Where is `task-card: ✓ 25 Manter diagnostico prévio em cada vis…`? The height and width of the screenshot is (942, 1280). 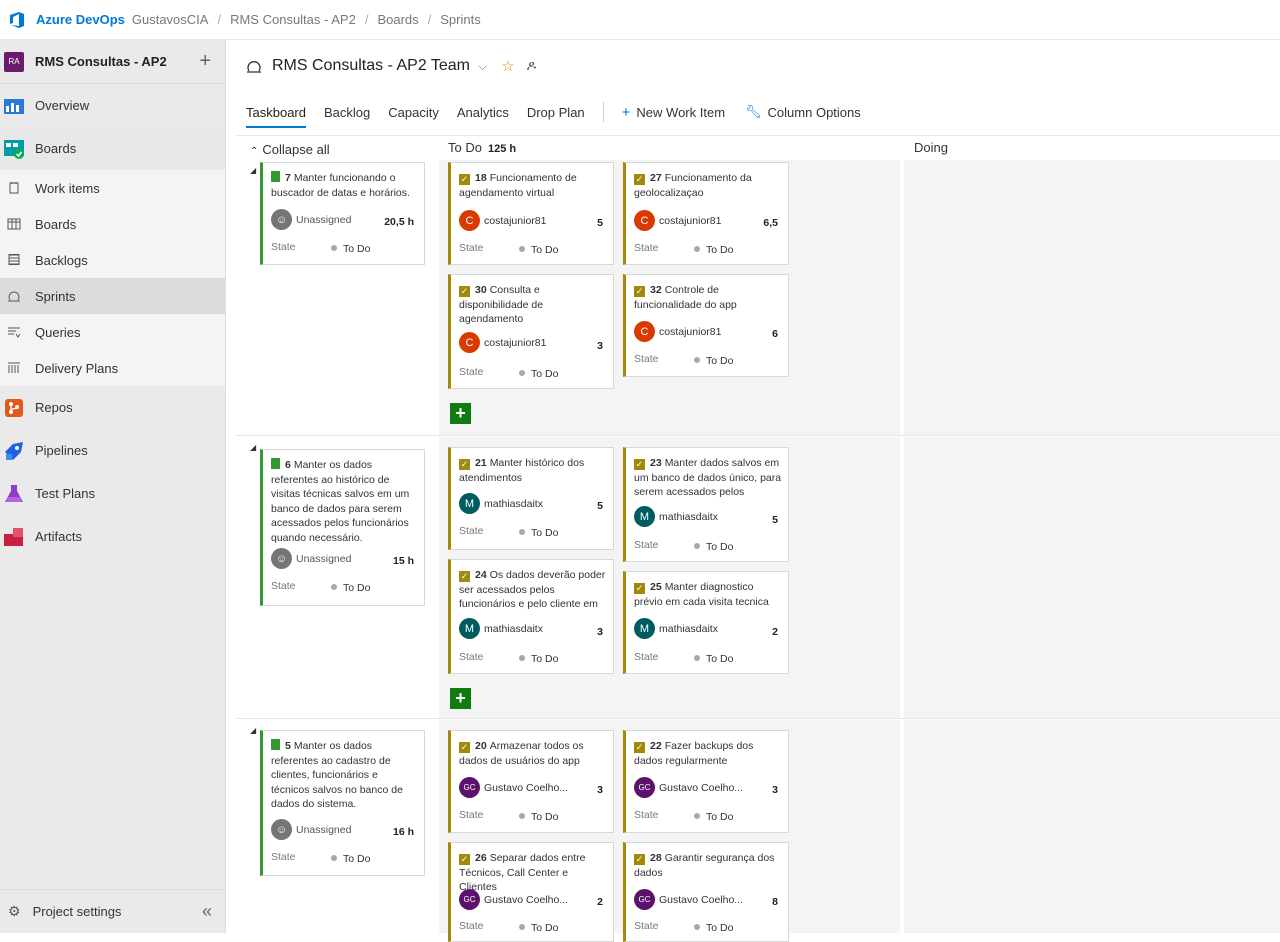
task-card: ✓ 25 Manter diagnostico prévio em cada vis… is located at coordinates (706, 622).